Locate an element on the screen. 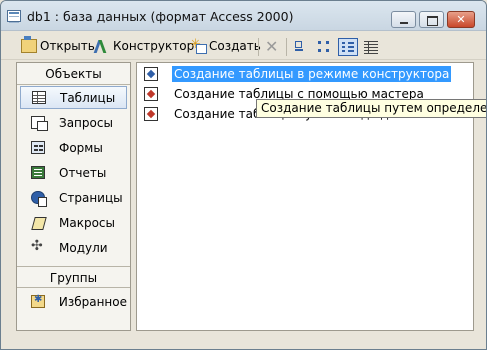 The image size is (487, 350). sidebar-item-tables: Таблицы is located at coordinates (73, 97).